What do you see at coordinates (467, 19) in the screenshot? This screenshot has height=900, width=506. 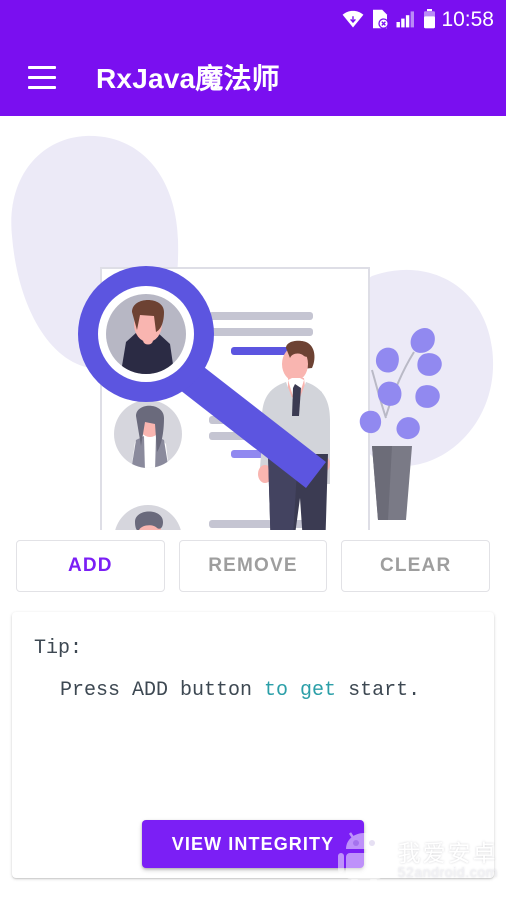 I see `status-bar-clock: 10:58` at bounding box center [467, 19].